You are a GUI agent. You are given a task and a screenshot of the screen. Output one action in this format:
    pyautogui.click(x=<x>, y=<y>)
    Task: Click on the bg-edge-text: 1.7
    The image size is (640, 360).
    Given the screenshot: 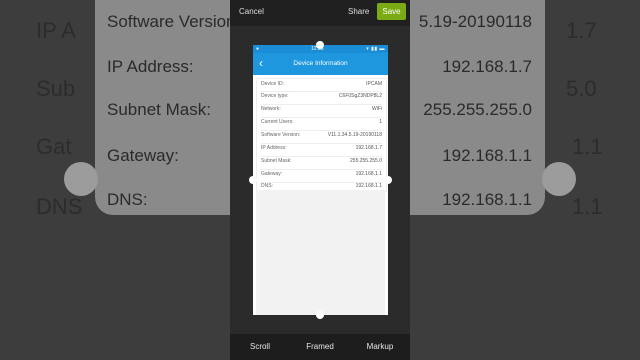 What is the action you would take?
    pyautogui.click(x=581, y=30)
    